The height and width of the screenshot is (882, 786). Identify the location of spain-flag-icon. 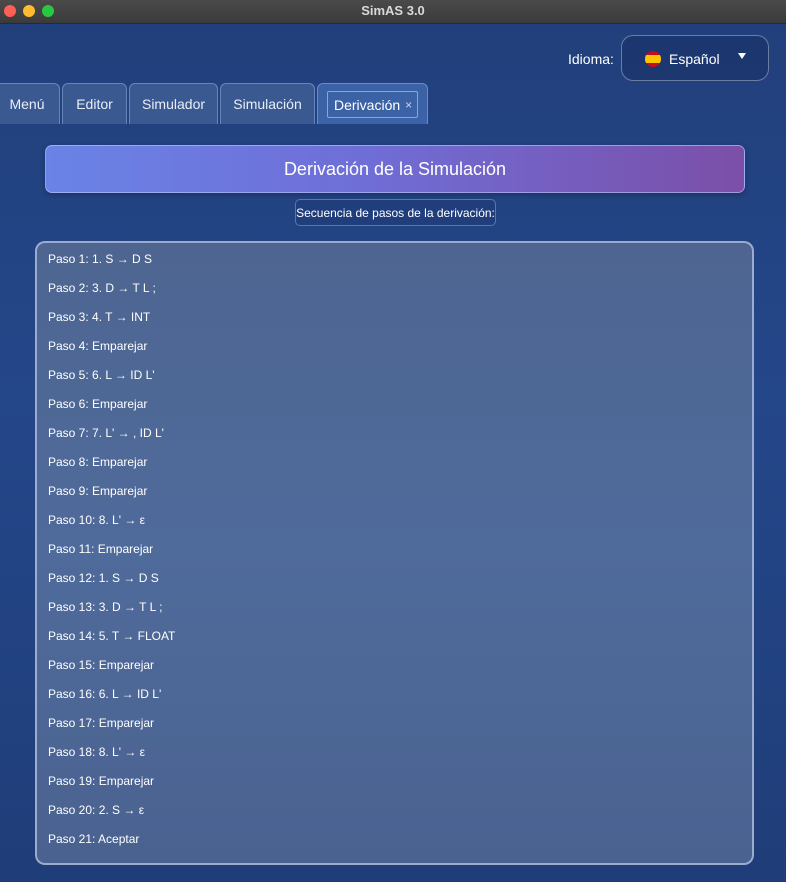
(653, 59).